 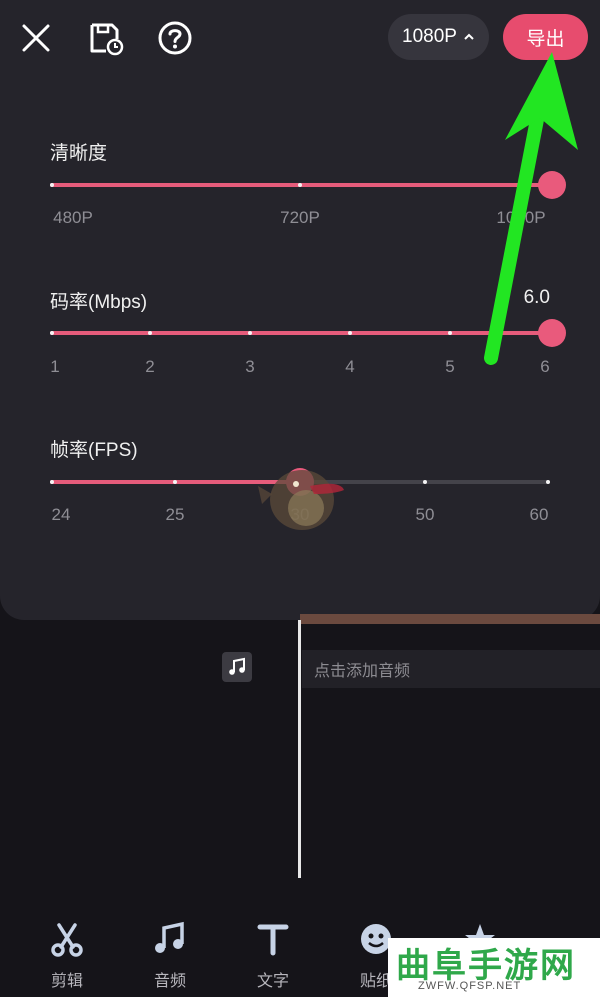 I want to click on close-button, so click(x=36, y=38).